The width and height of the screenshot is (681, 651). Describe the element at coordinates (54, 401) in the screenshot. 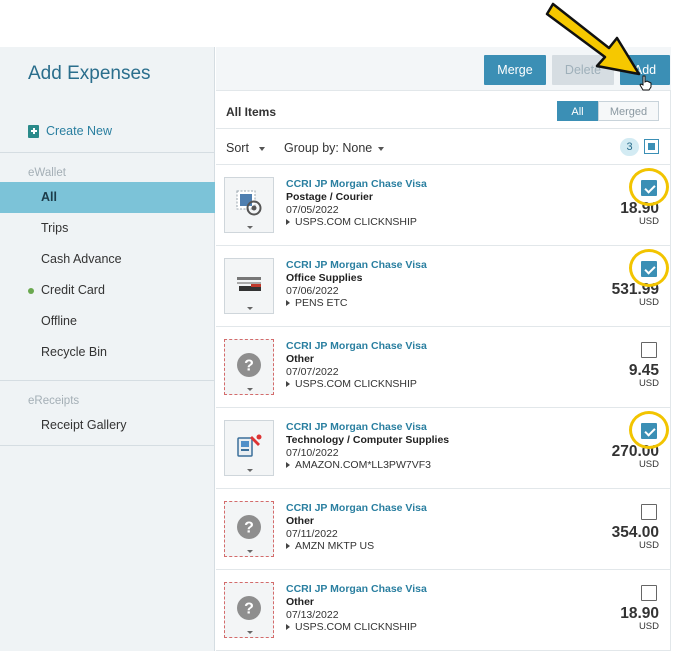

I see `ereceipts-section-label: eReceipts` at that location.